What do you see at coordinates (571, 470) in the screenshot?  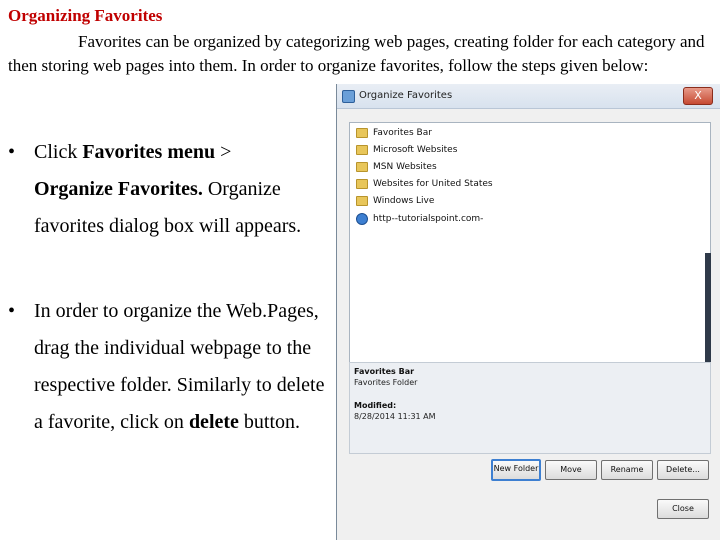 I see `move-button: Move` at bounding box center [571, 470].